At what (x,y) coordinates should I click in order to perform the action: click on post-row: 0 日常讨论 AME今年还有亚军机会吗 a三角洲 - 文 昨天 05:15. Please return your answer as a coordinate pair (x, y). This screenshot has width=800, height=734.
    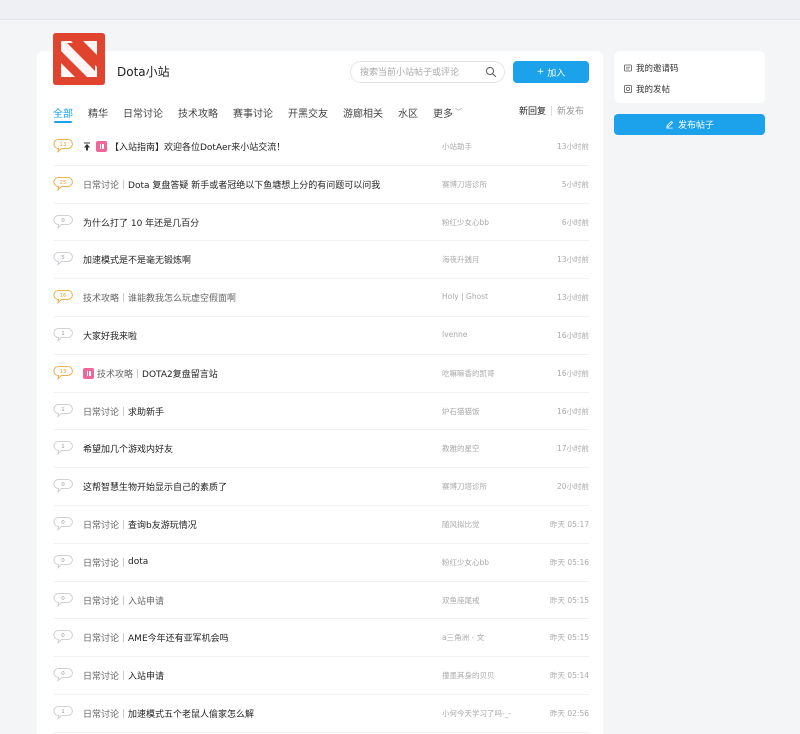
    Looking at the image, I should click on (321, 638).